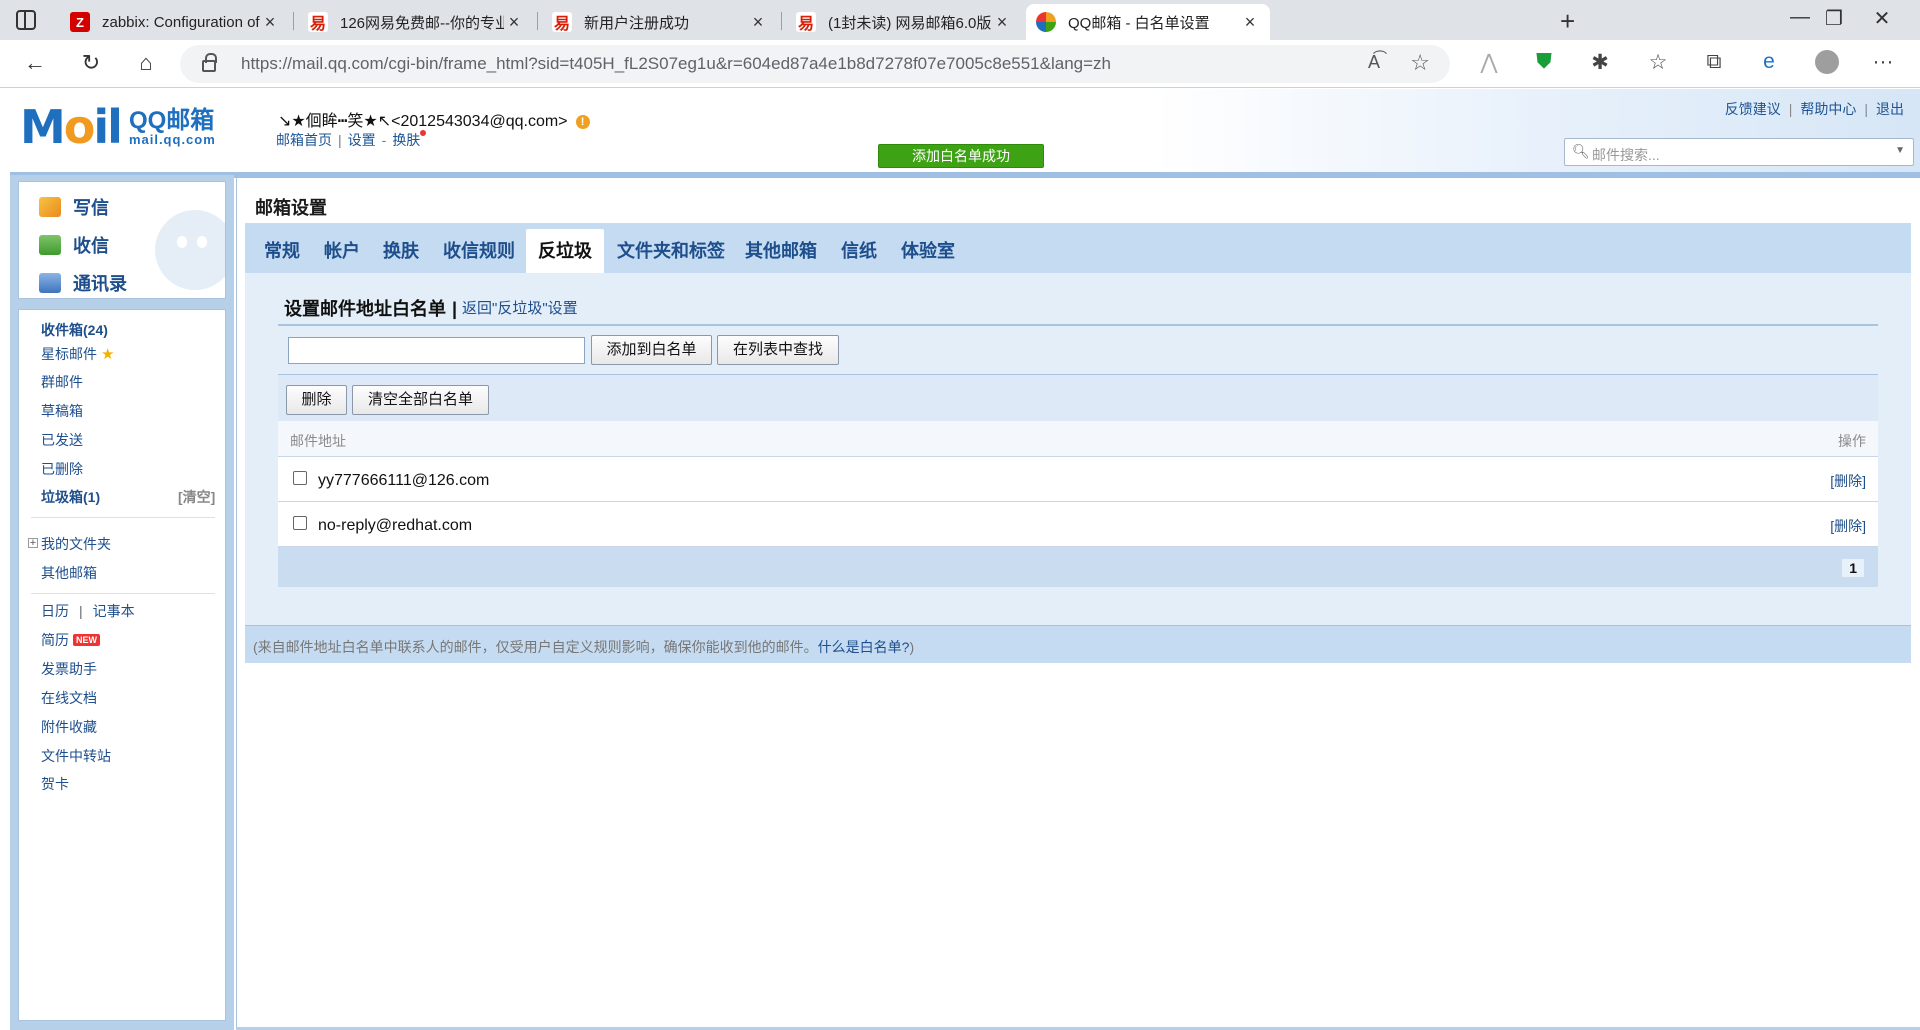 The image size is (1920, 1030). Describe the element at coordinates (91, 63) in the screenshot. I see `reload-icon: ↻` at that location.